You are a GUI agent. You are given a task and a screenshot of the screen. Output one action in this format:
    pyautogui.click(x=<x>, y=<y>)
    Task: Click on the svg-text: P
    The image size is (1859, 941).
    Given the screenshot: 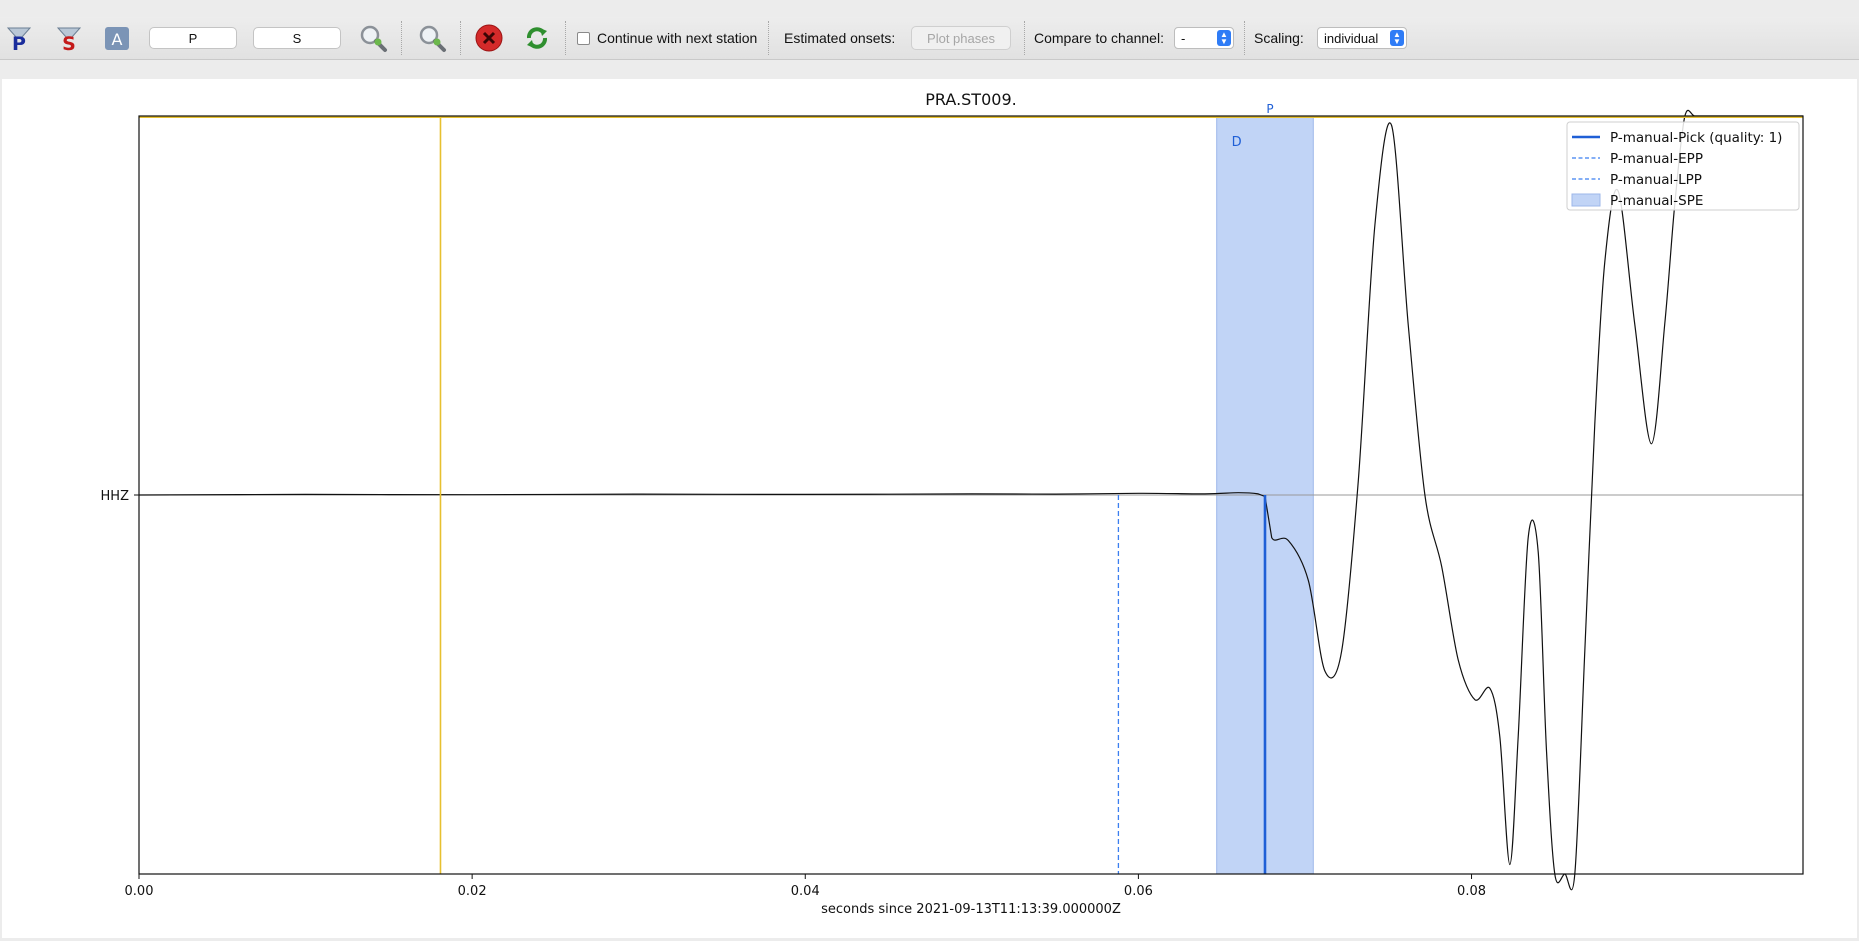 What is the action you would take?
    pyautogui.click(x=19, y=43)
    